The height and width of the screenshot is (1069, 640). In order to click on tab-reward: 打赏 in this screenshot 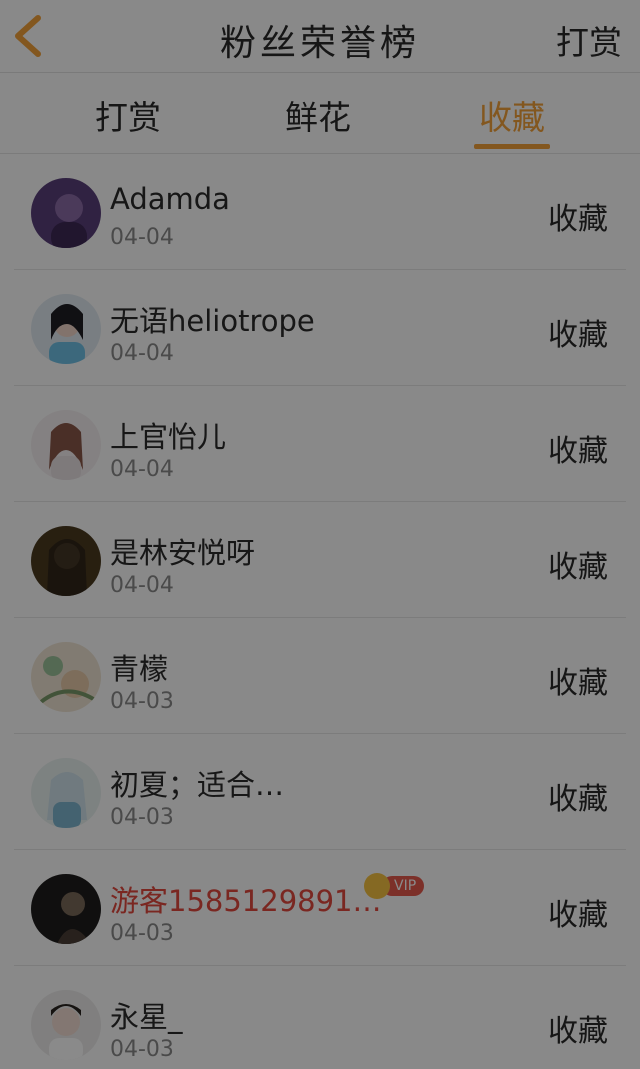, I will do `click(128, 115)`.